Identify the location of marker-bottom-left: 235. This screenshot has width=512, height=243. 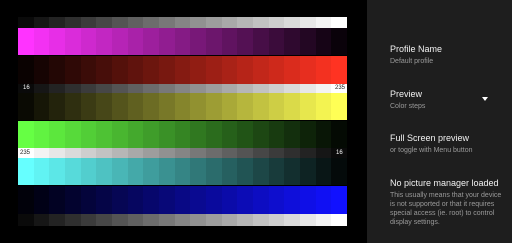
(25, 153).